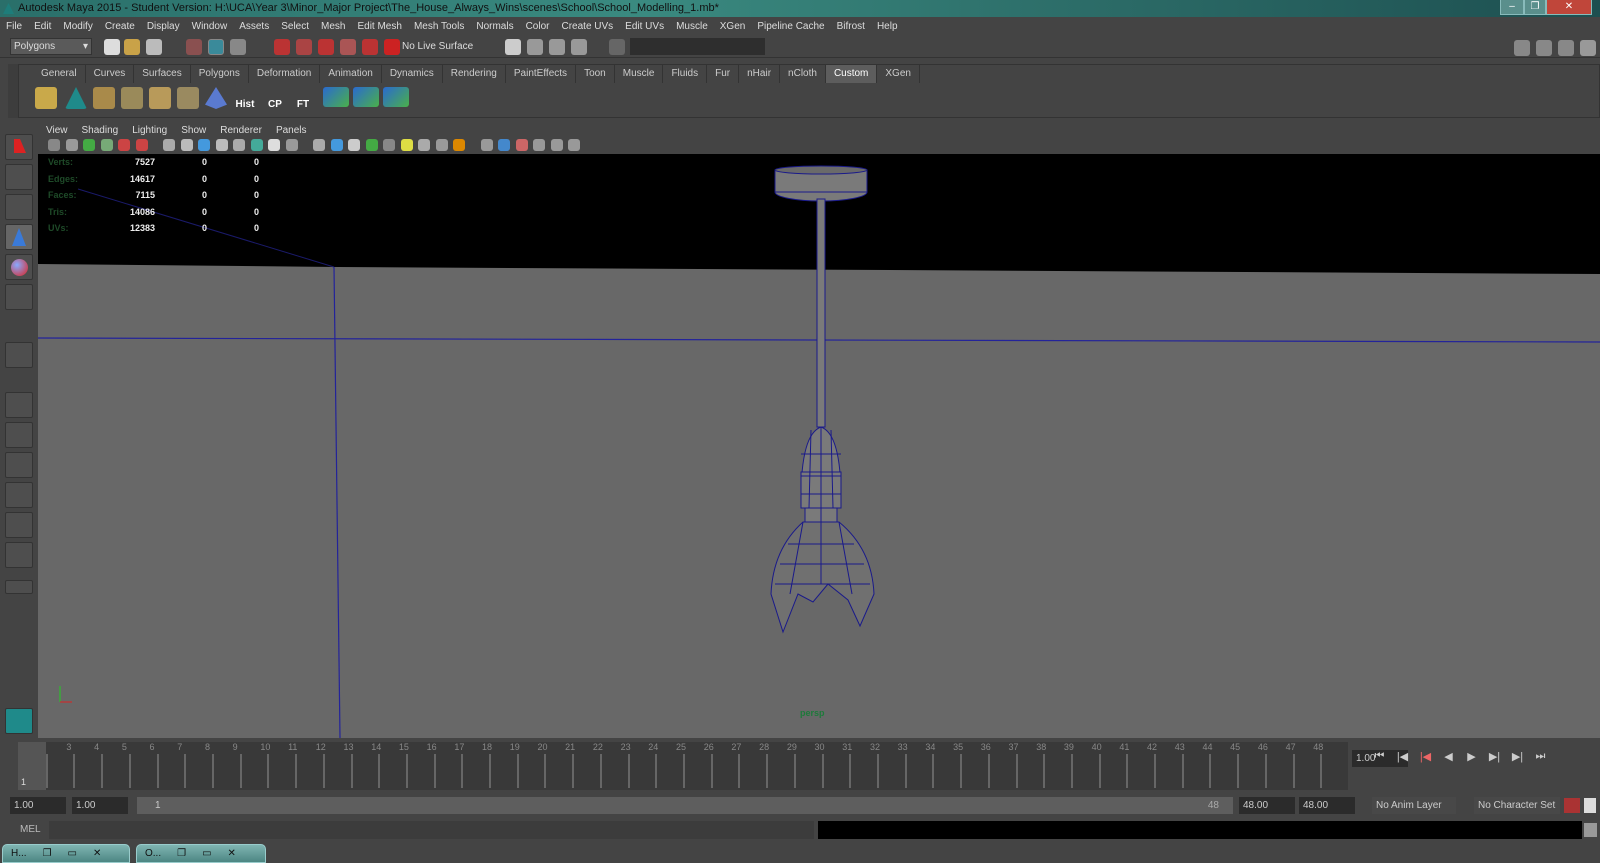 Image resolution: width=1600 pixels, height=863 pixels. Describe the element at coordinates (474, 74) in the screenshot. I see `shelf-tab-rendering: Rendering` at that location.